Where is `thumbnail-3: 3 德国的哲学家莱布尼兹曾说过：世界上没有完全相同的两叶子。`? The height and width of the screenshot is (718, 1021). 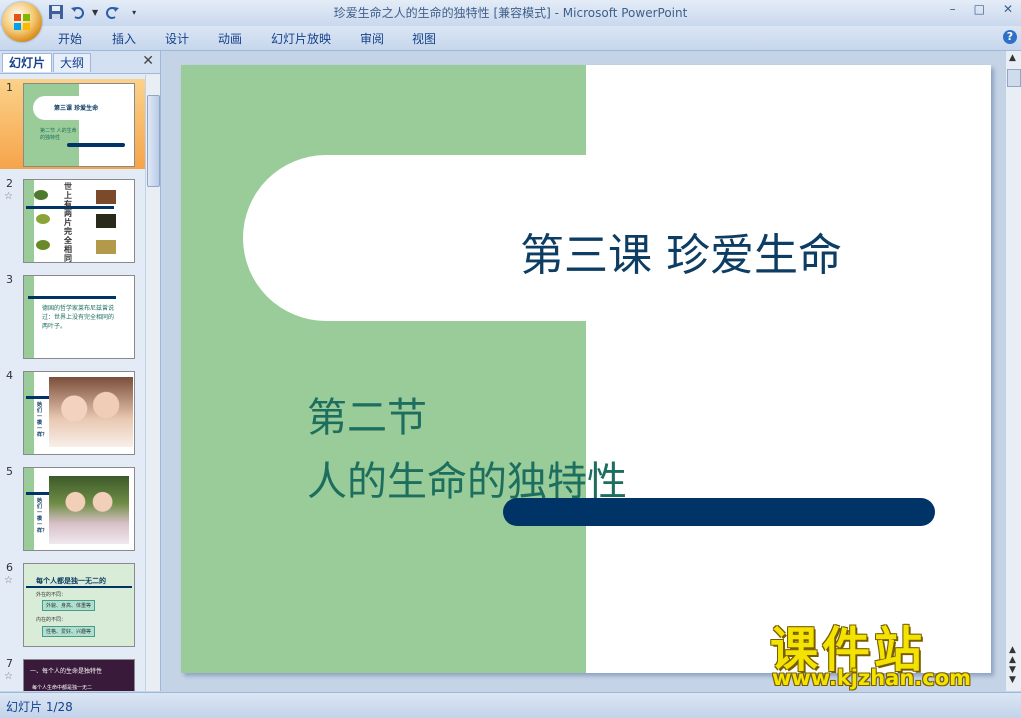 thumbnail-3: 3 德国的哲学家莱布尼兹曾说过：世界上没有完全相同的两叶子。 is located at coordinates (72, 316).